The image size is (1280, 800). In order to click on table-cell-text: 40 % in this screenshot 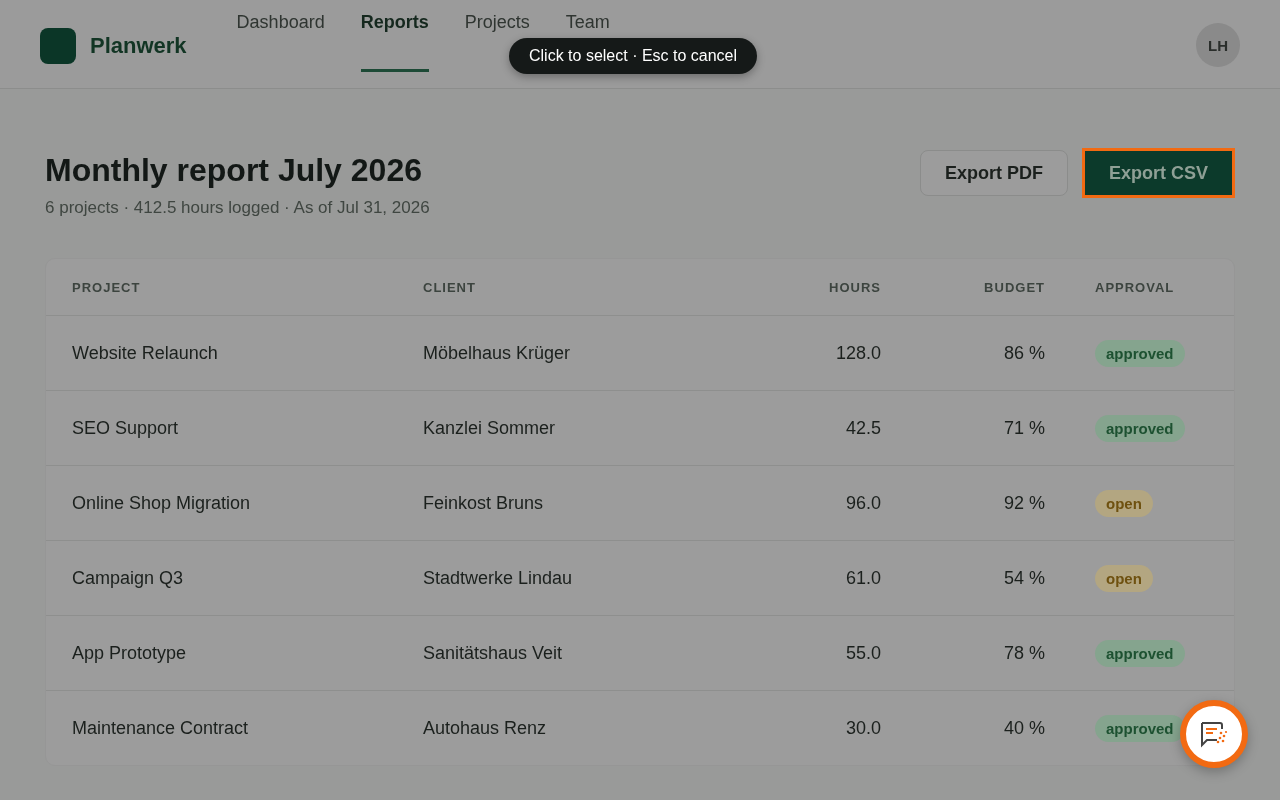, I will do `click(1023, 728)`.